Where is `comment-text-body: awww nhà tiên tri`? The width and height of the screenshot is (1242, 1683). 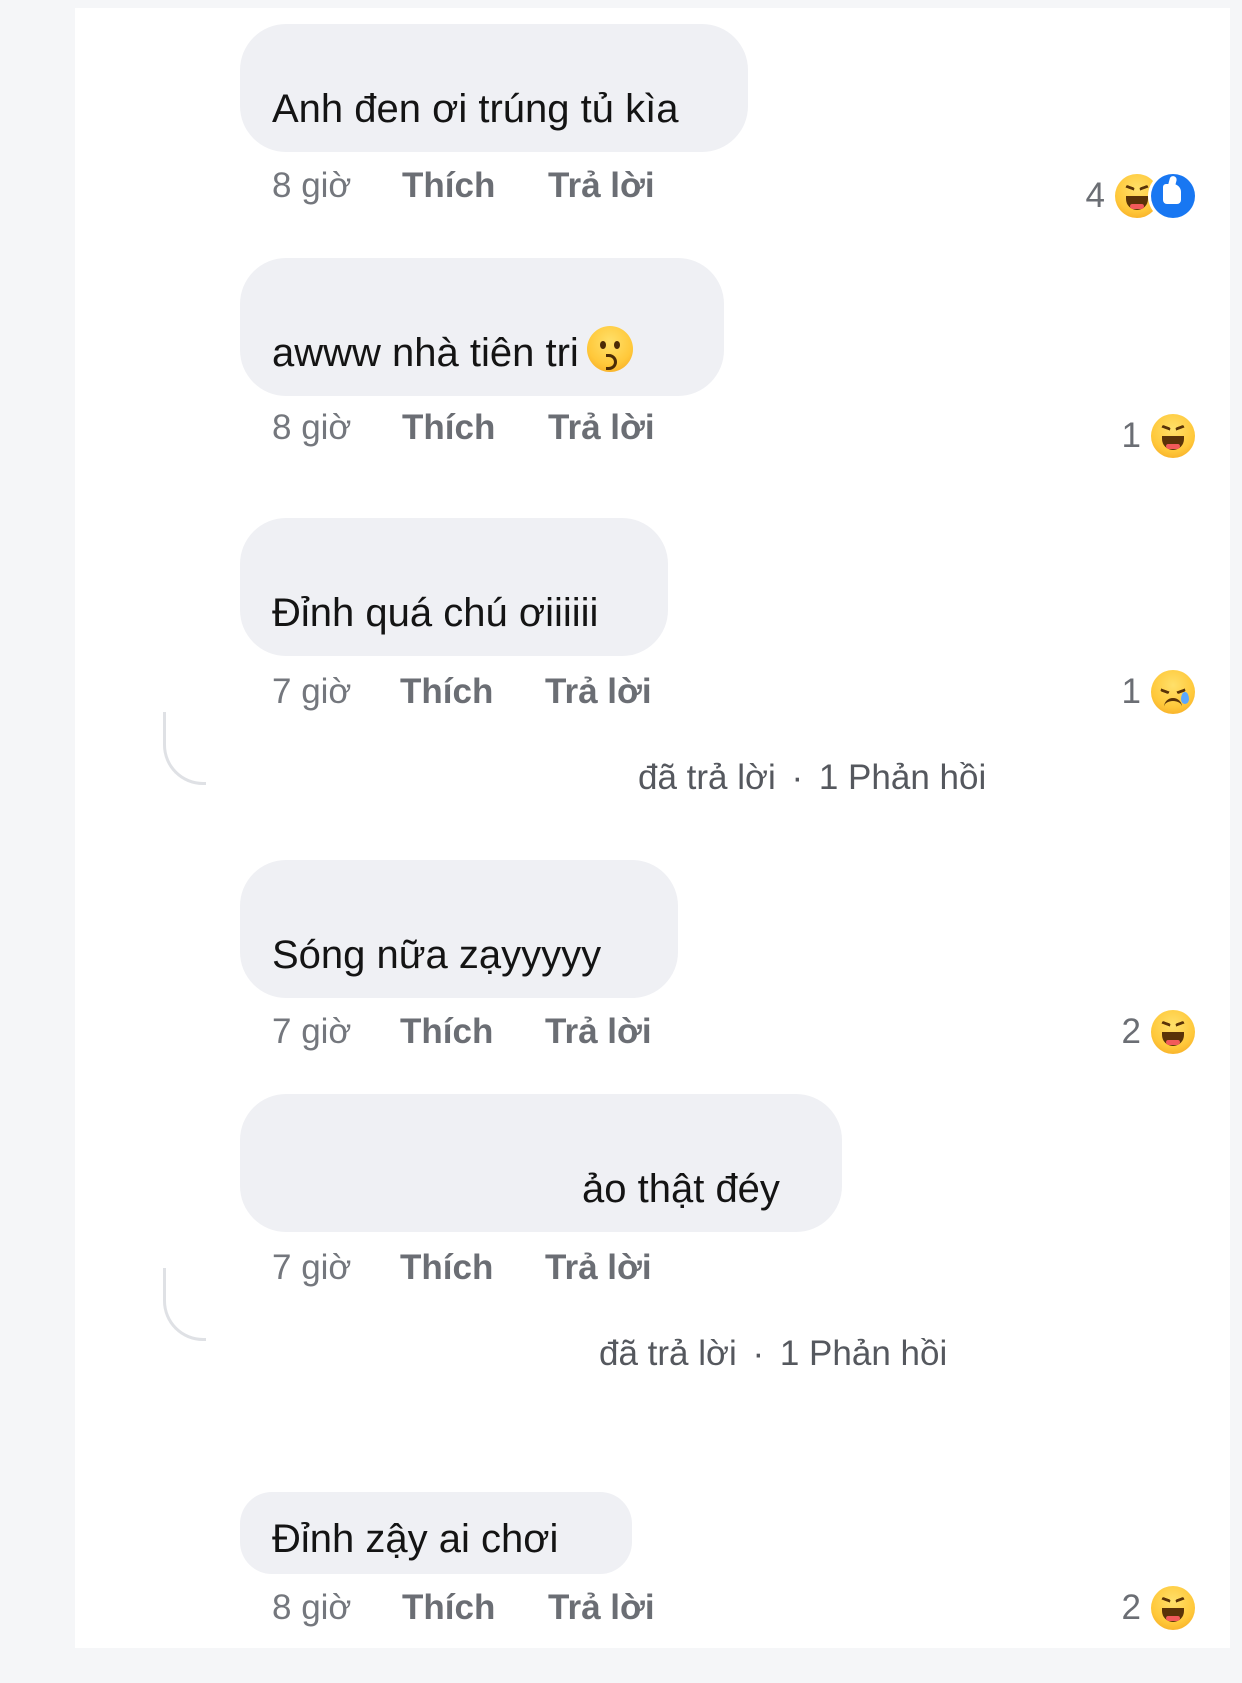 comment-text-body: awww nhà tiên tri is located at coordinates (425, 353).